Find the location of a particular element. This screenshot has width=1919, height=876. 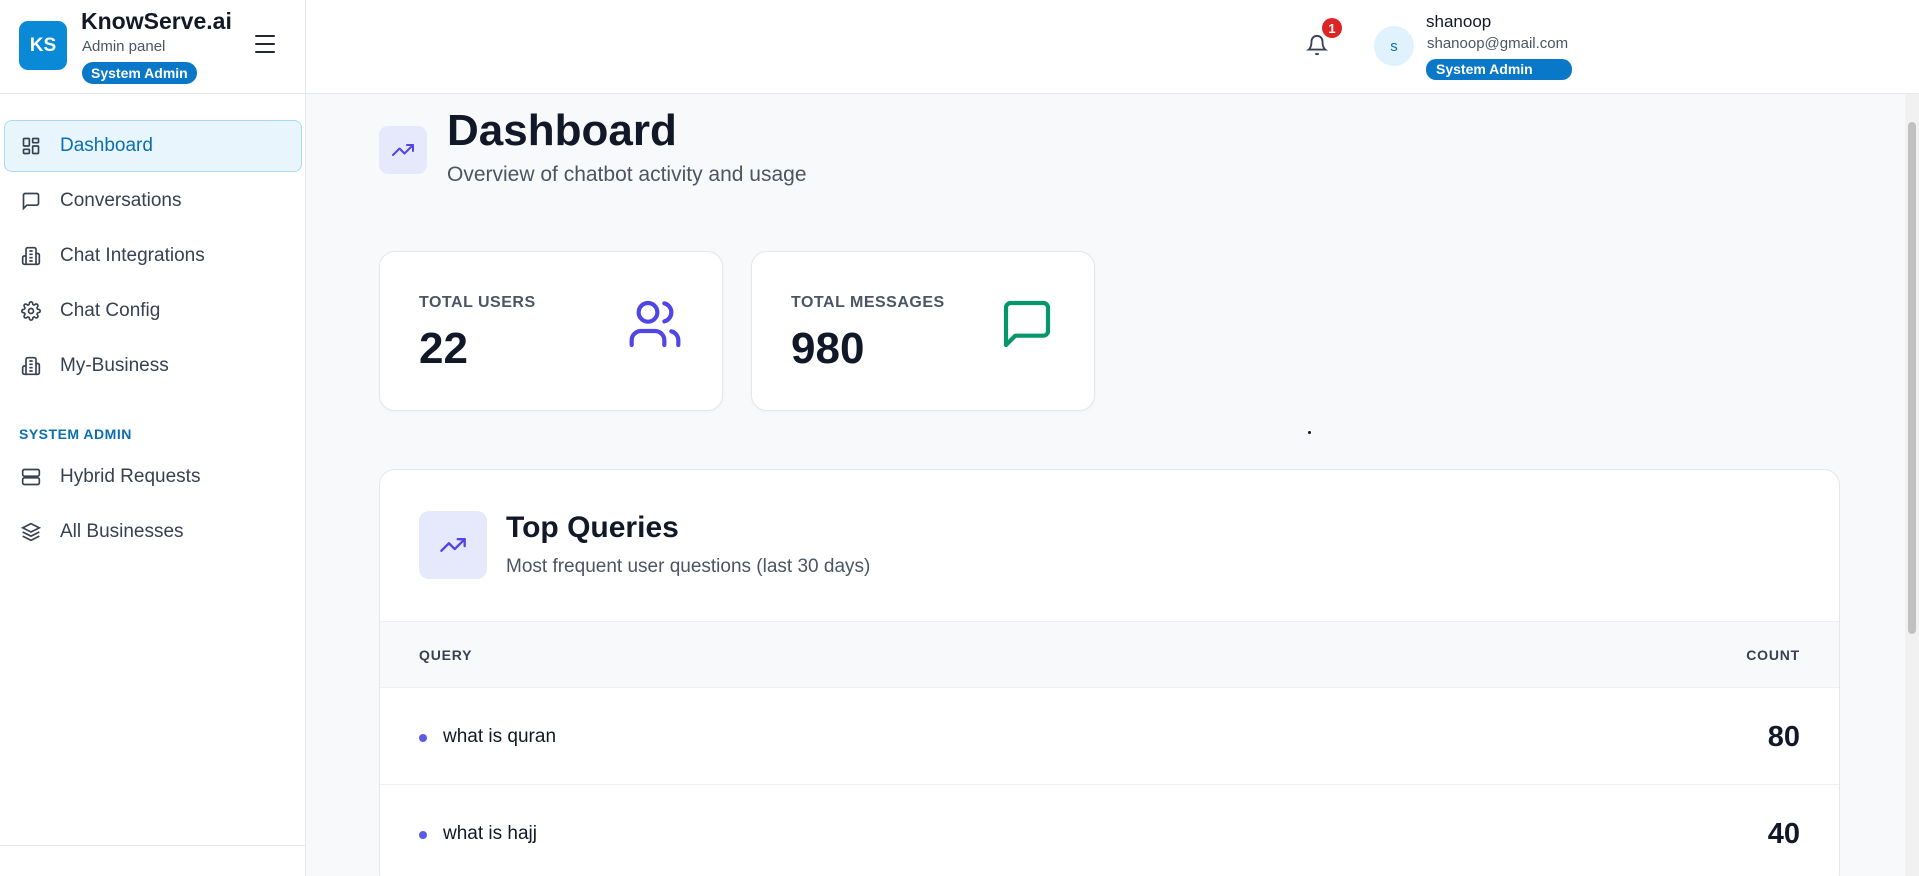

layers-icon is located at coordinates (31, 532).